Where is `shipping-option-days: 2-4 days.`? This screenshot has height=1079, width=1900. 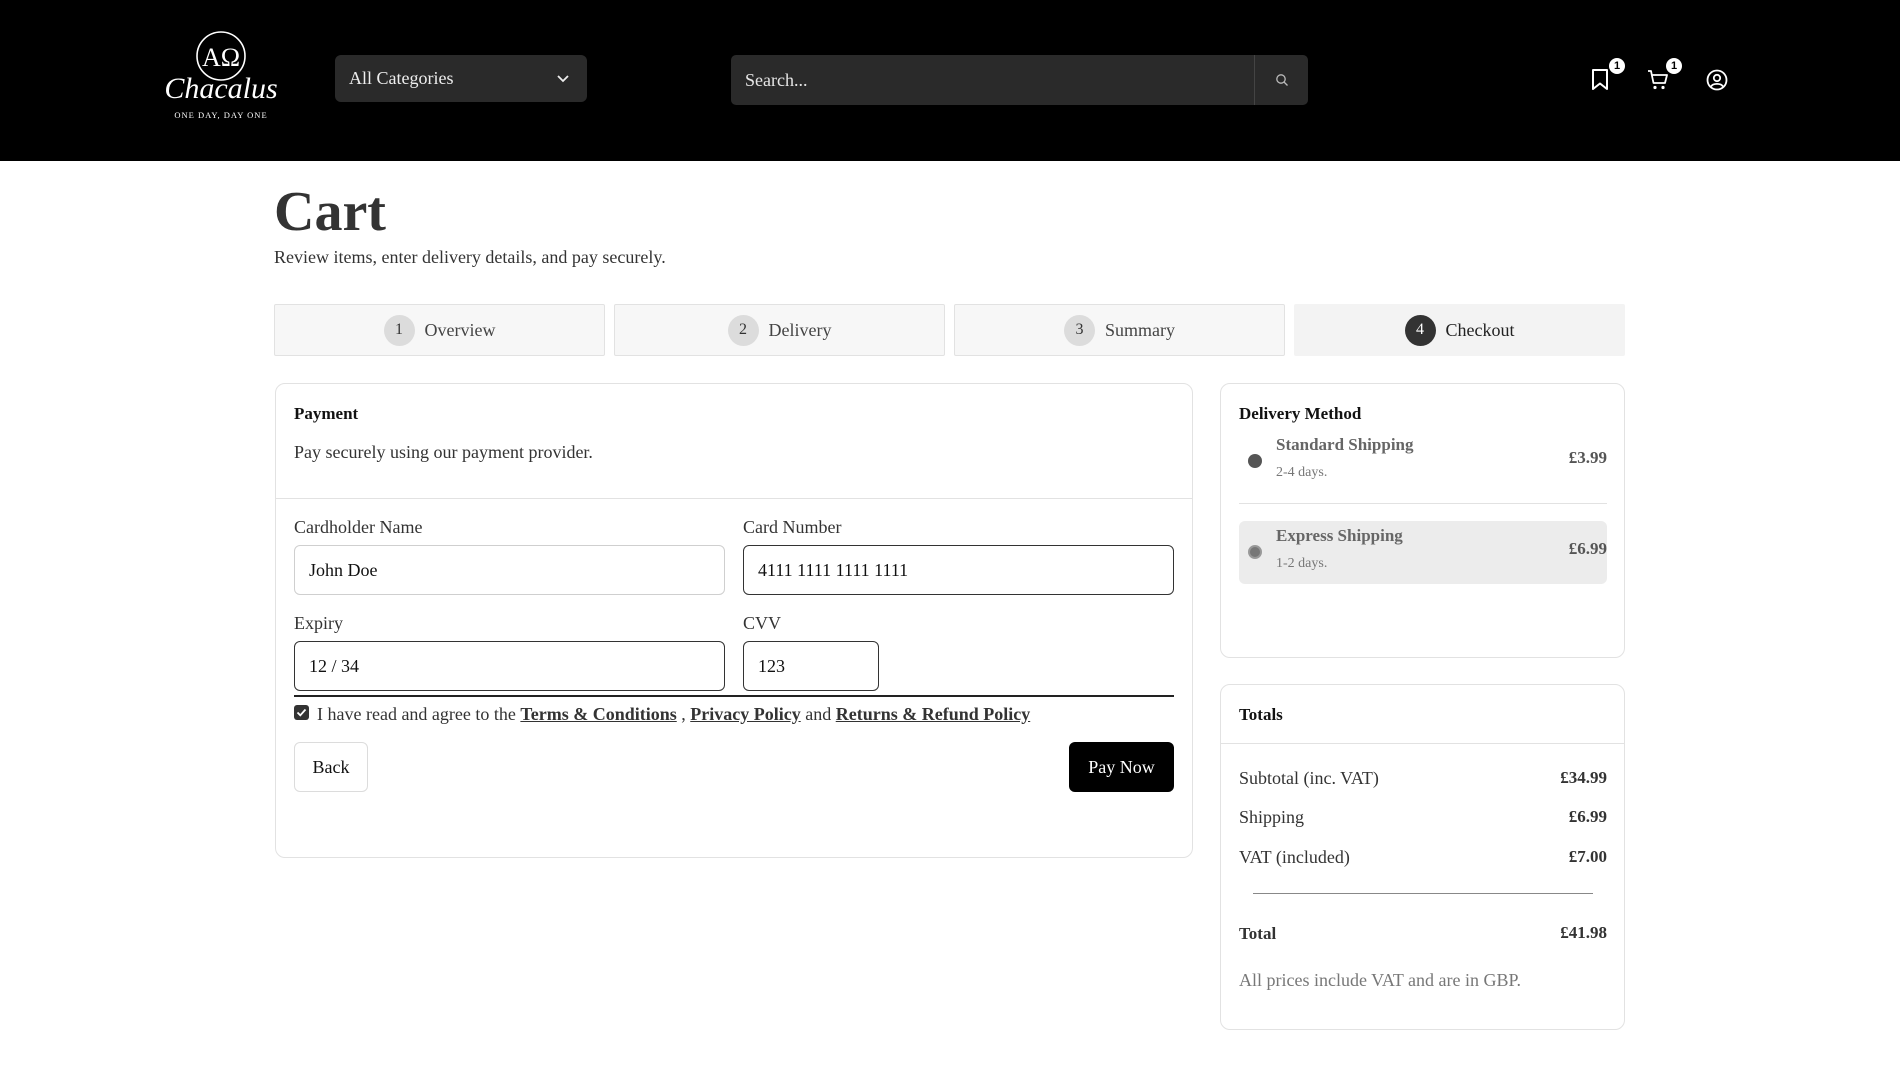
shipping-option-days: 2-4 days. is located at coordinates (1302, 472).